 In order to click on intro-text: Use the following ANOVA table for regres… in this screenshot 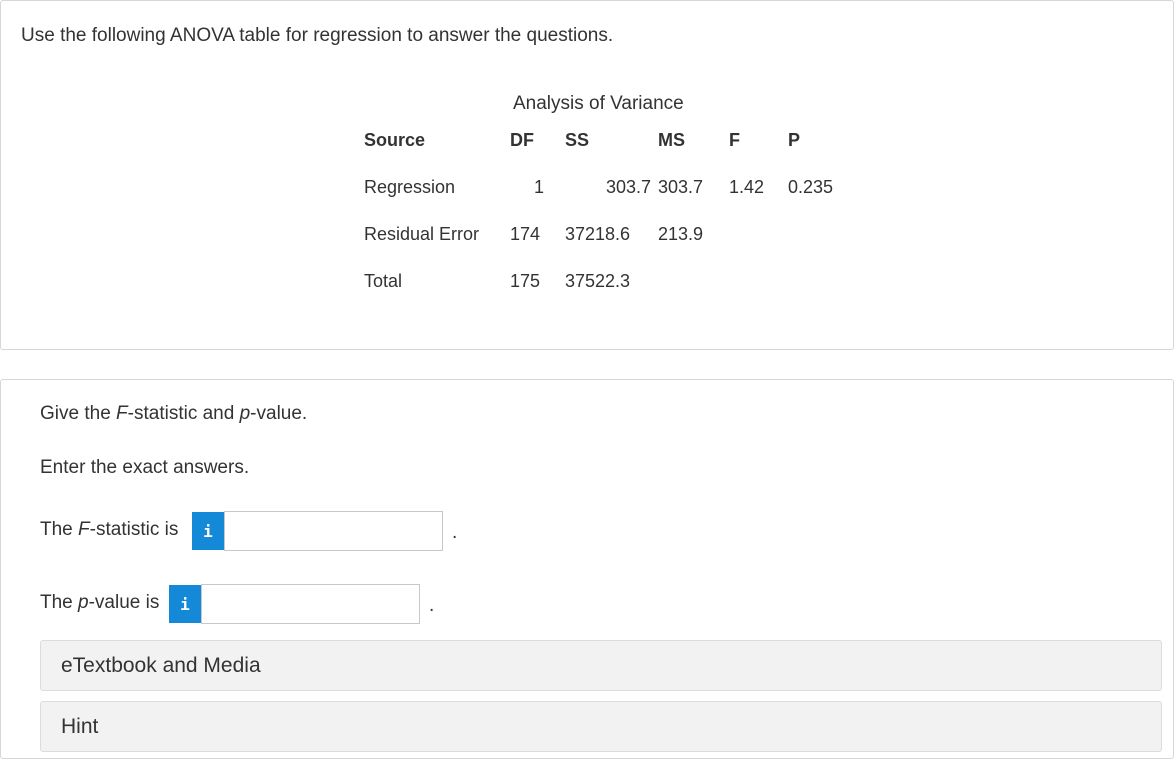, I will do `click(317, 35)`.